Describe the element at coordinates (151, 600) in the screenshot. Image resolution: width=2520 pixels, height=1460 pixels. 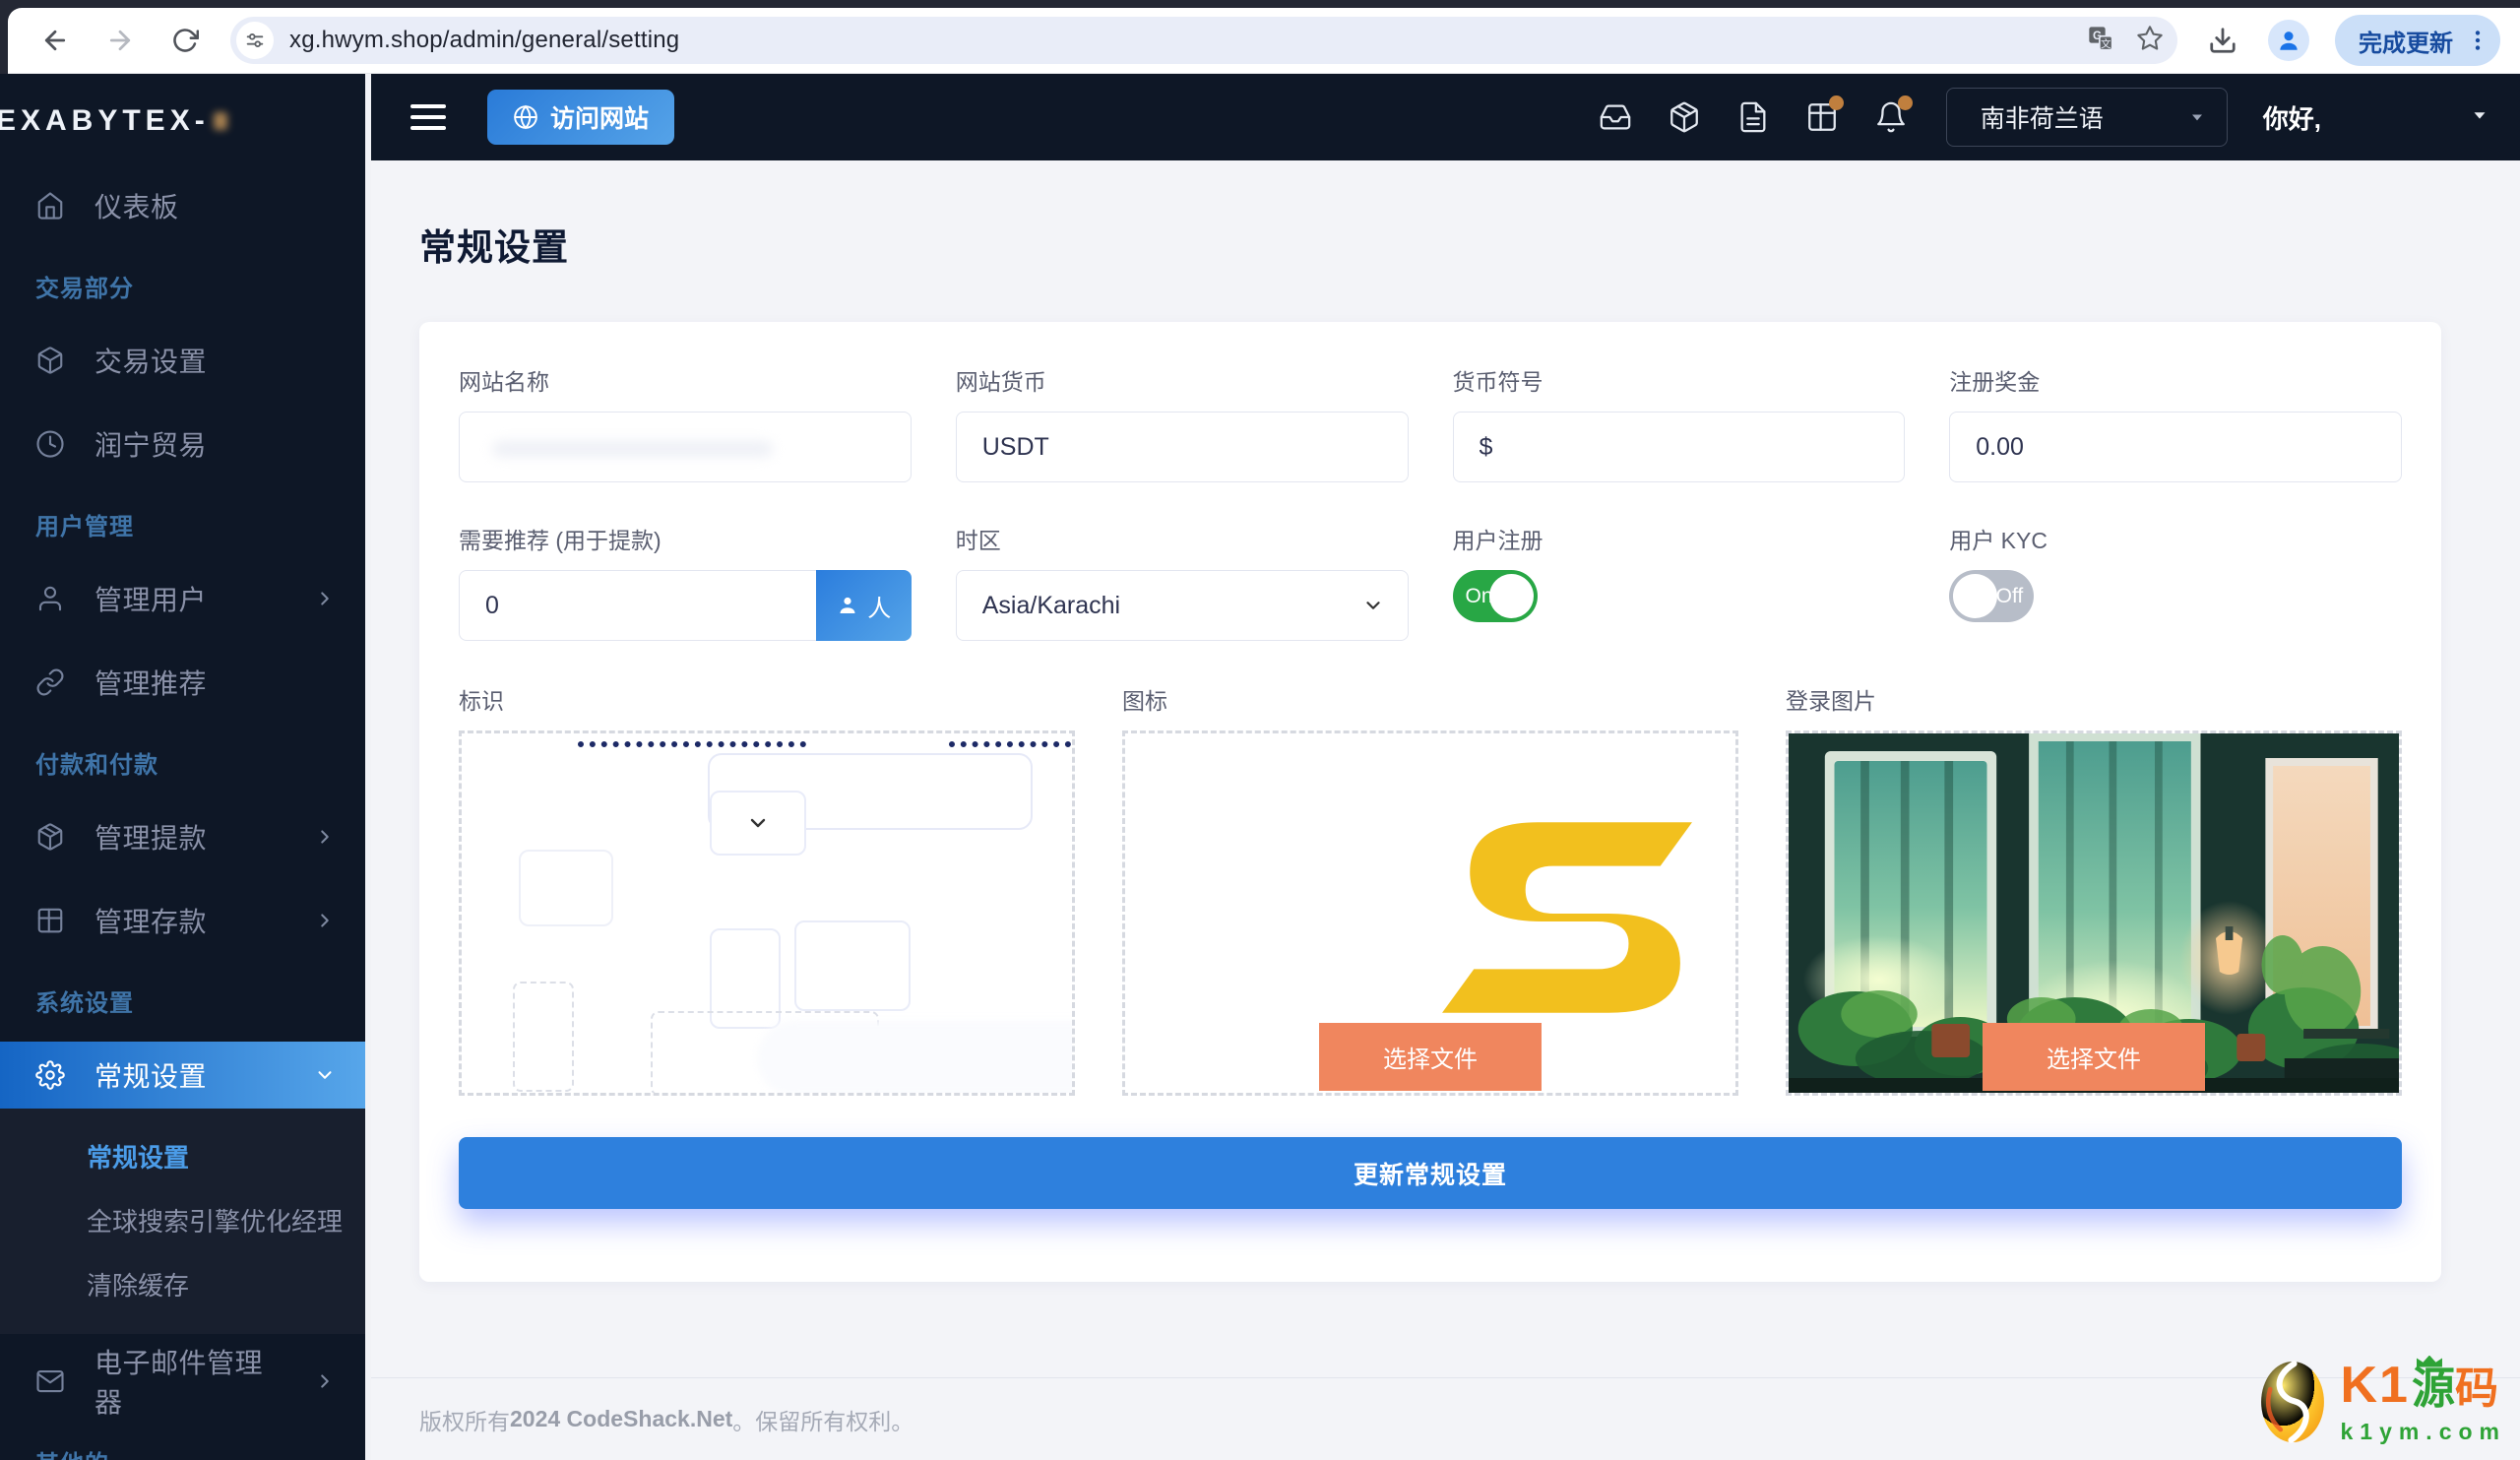
I see `sidebar-item-label: 管理用户` at that location.